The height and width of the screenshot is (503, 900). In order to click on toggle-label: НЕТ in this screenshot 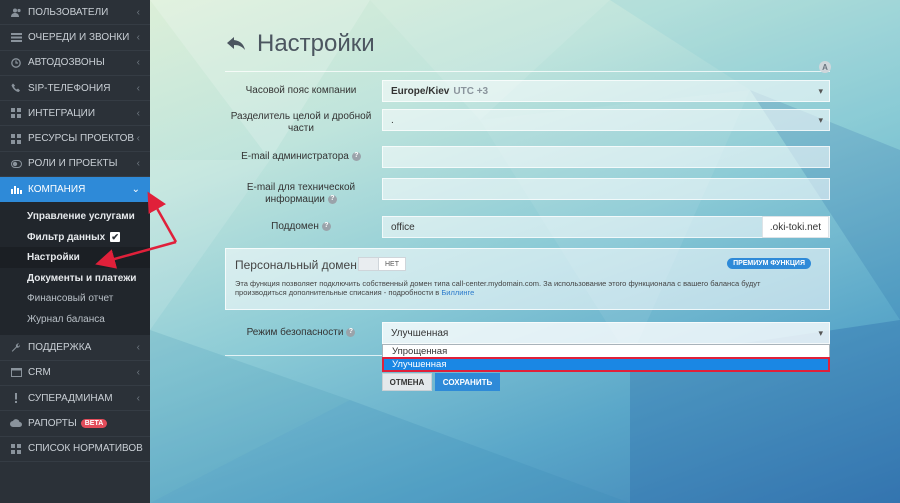, I will do `click(392, 264)`.